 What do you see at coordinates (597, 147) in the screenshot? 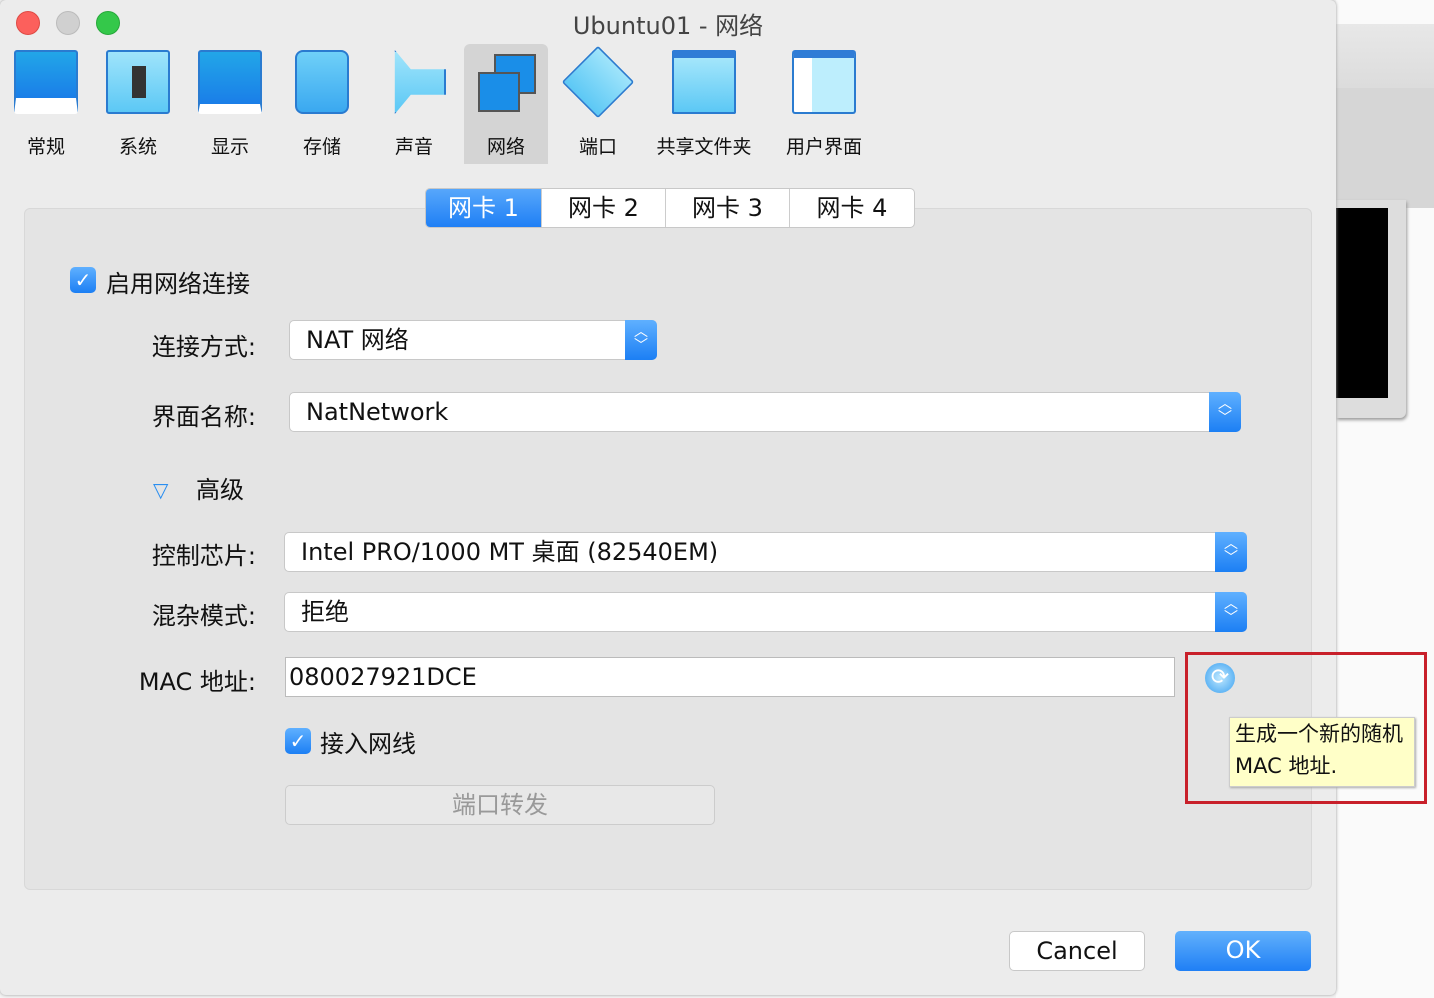
I see `toolbar-label: 端口` at bounding box center [597, 147].